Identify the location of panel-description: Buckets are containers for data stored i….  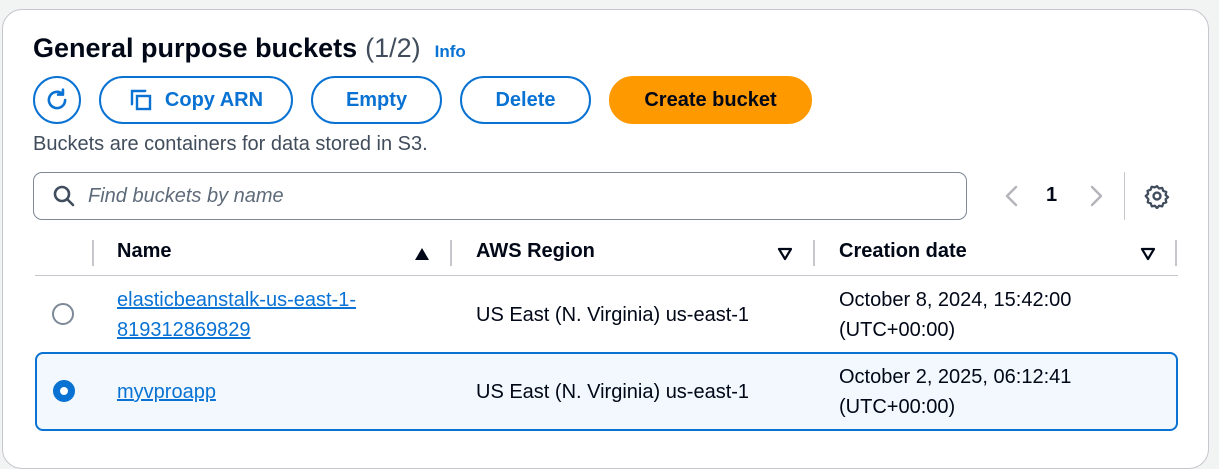
(230, 144).